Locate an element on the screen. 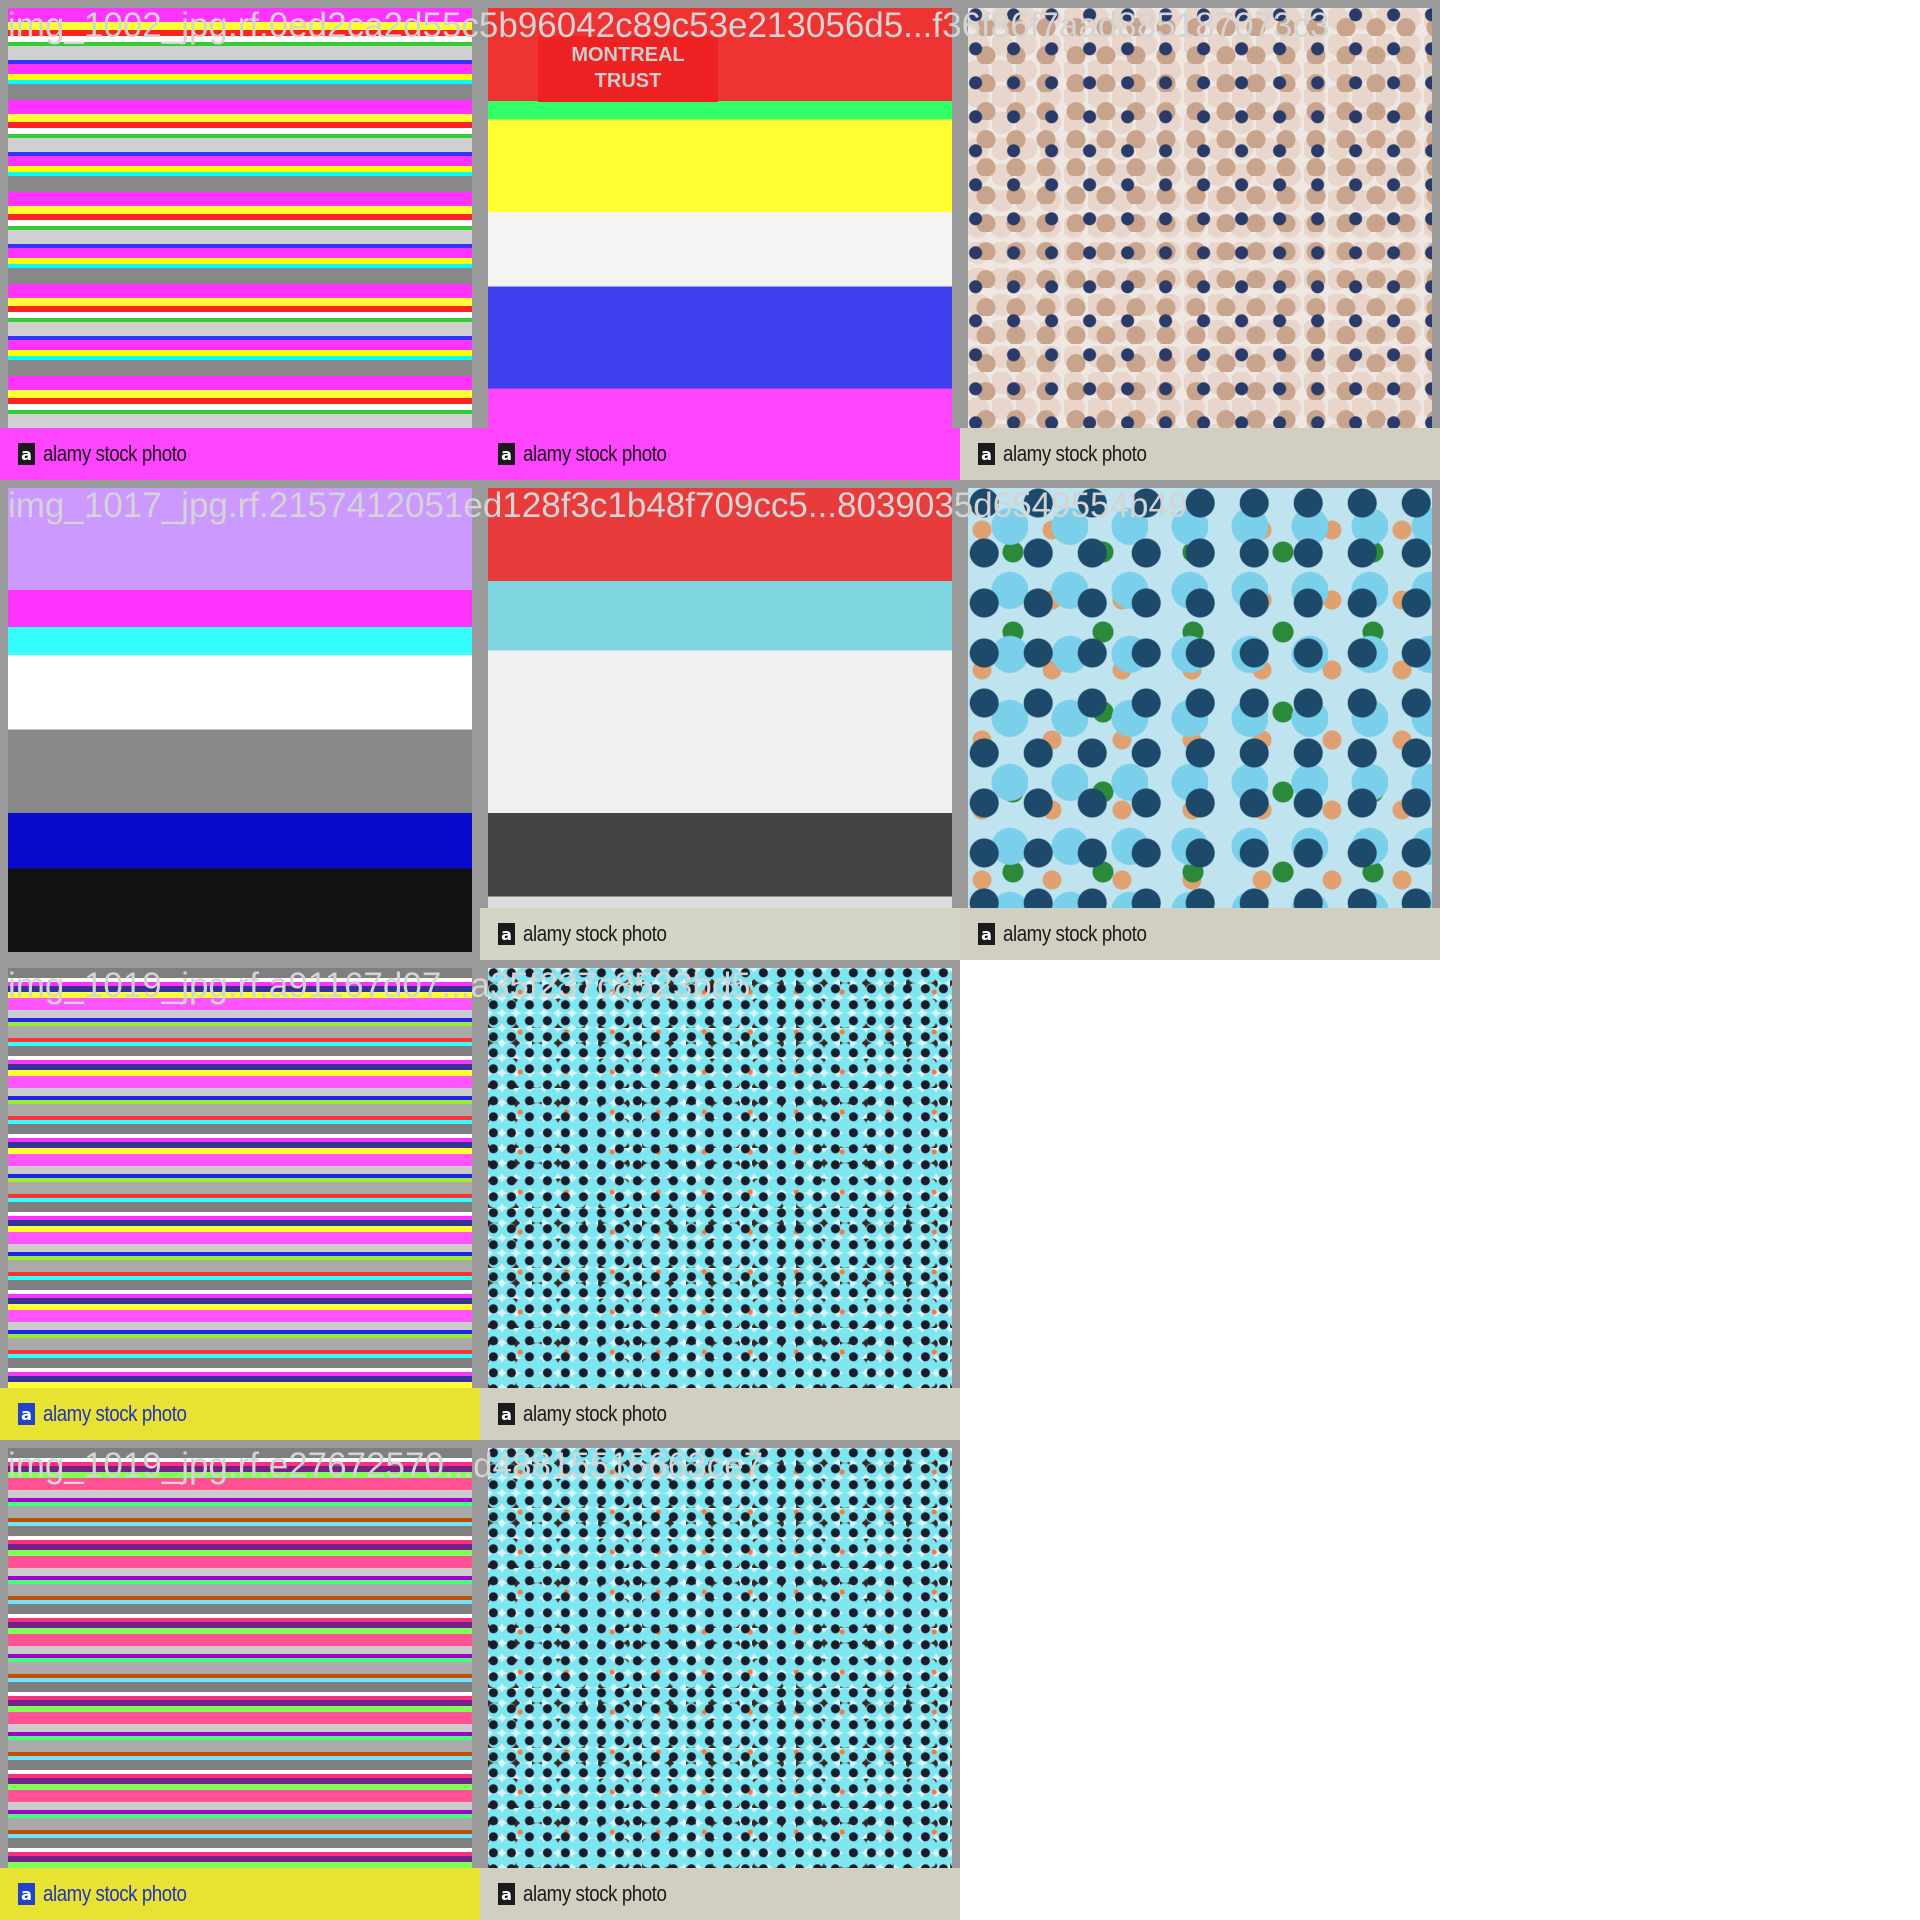  thumbnail-tile-7: a alamy stock photo is located at coordinates (240, 1200).